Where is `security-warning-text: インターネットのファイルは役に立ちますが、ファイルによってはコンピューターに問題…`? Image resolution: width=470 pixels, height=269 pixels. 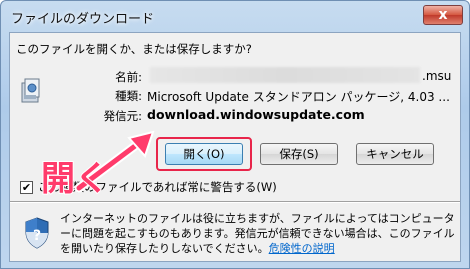
security-warning-text: インターネットのファイルは役に立ちますが、ファイルによってはコンピューターに問題… is located at coordinates (258, 233).